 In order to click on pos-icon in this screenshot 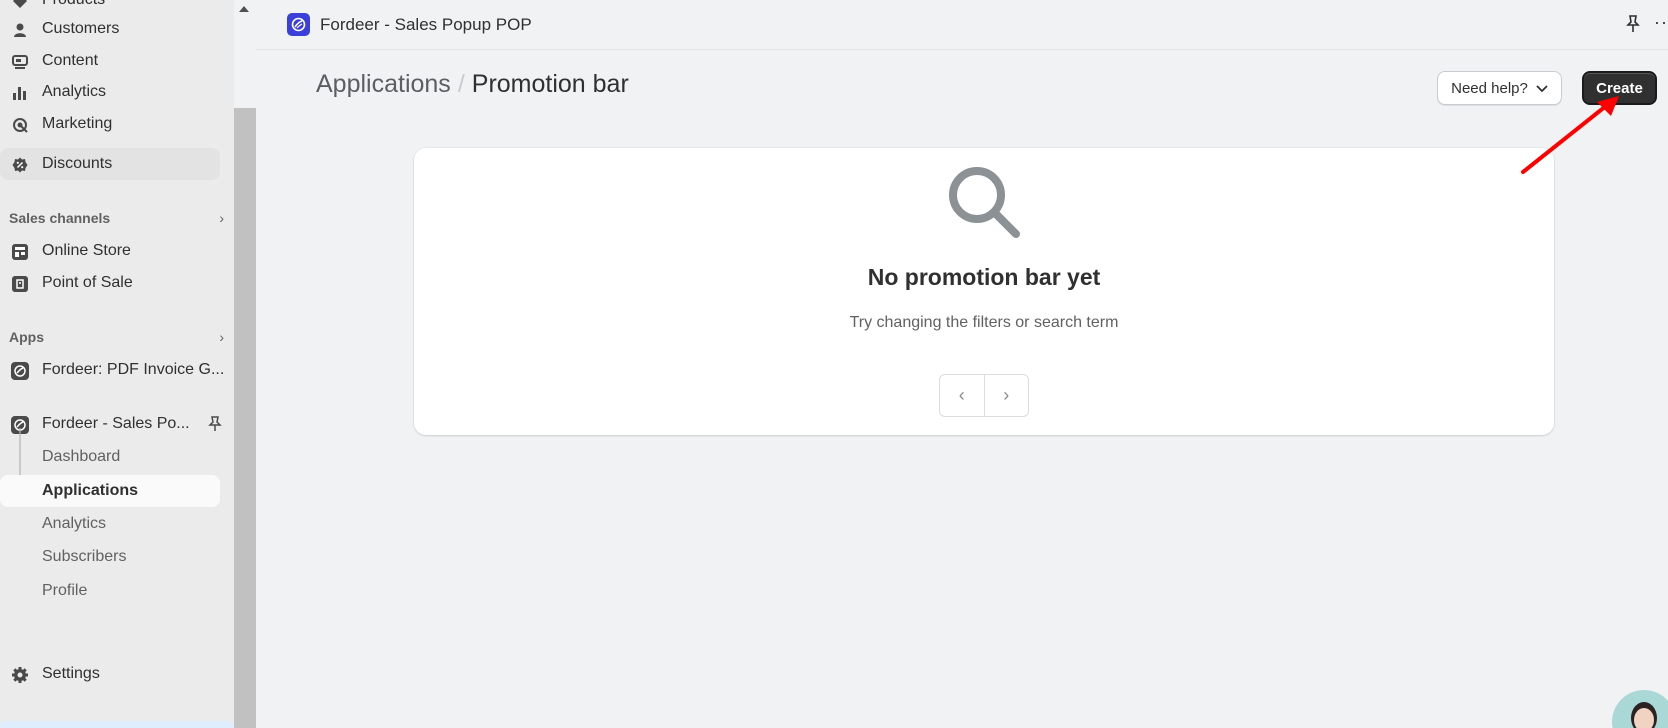, I will do `click(20, 284)`.